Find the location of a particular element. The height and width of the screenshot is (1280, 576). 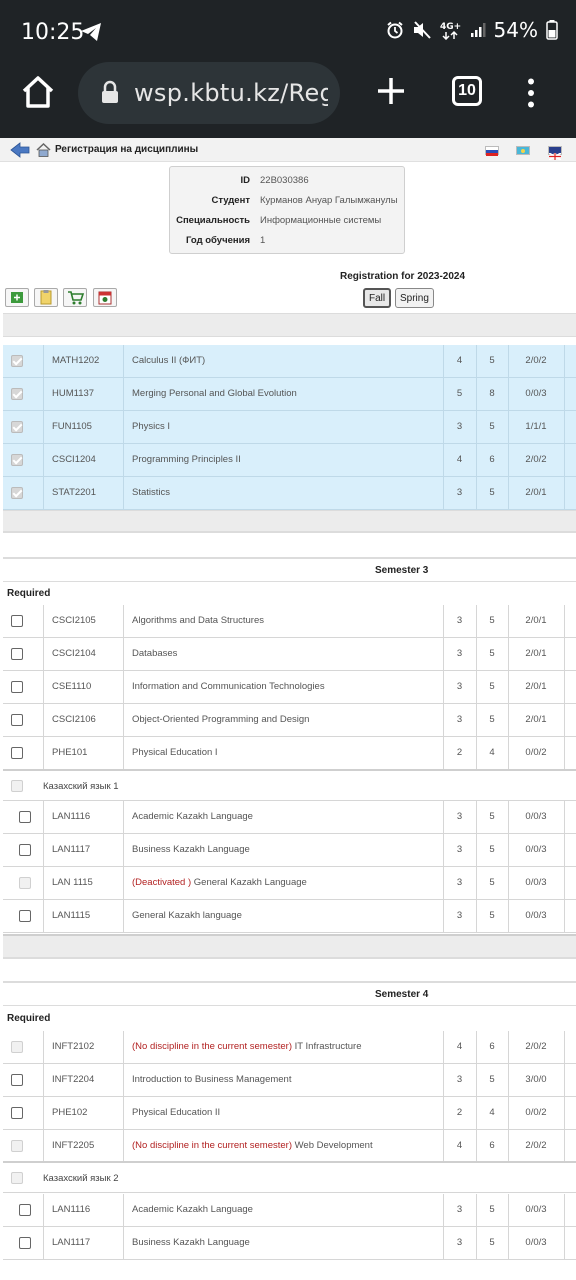

table-row: CSCI1204 Programming Principles II 4 6 2/0/2 is located at coordinates (289, 460).